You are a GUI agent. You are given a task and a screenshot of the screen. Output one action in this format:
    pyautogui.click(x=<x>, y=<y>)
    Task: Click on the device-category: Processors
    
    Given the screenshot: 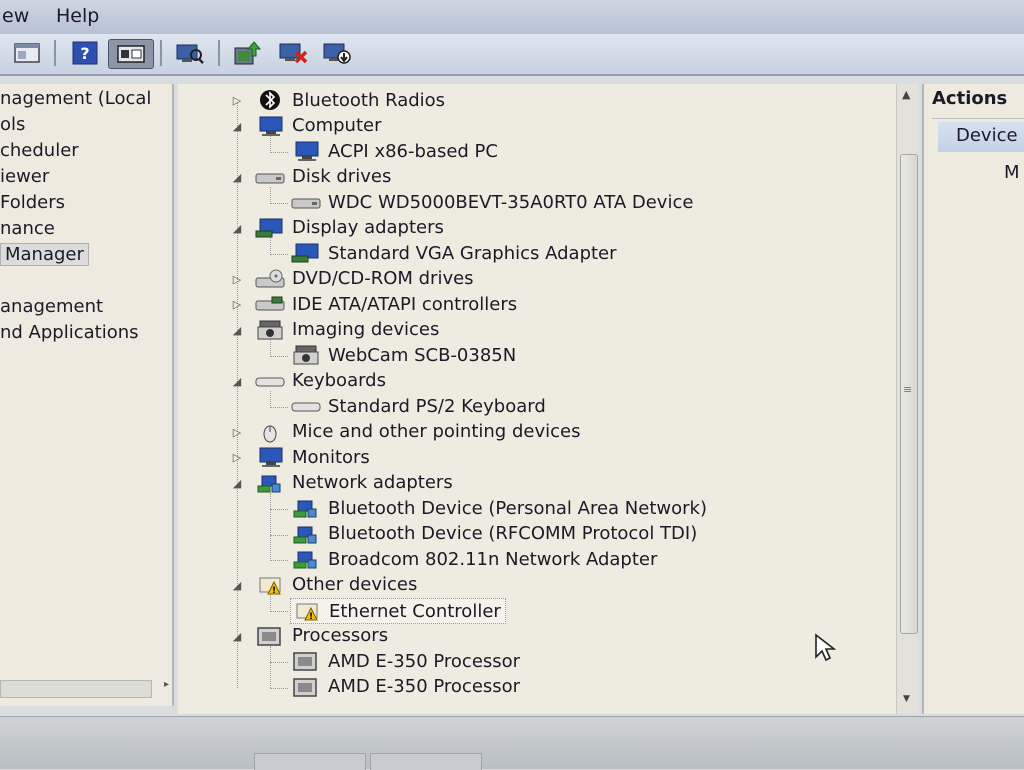 What is the action you would take?
    pyautogui.click(x=321, y=636)
    